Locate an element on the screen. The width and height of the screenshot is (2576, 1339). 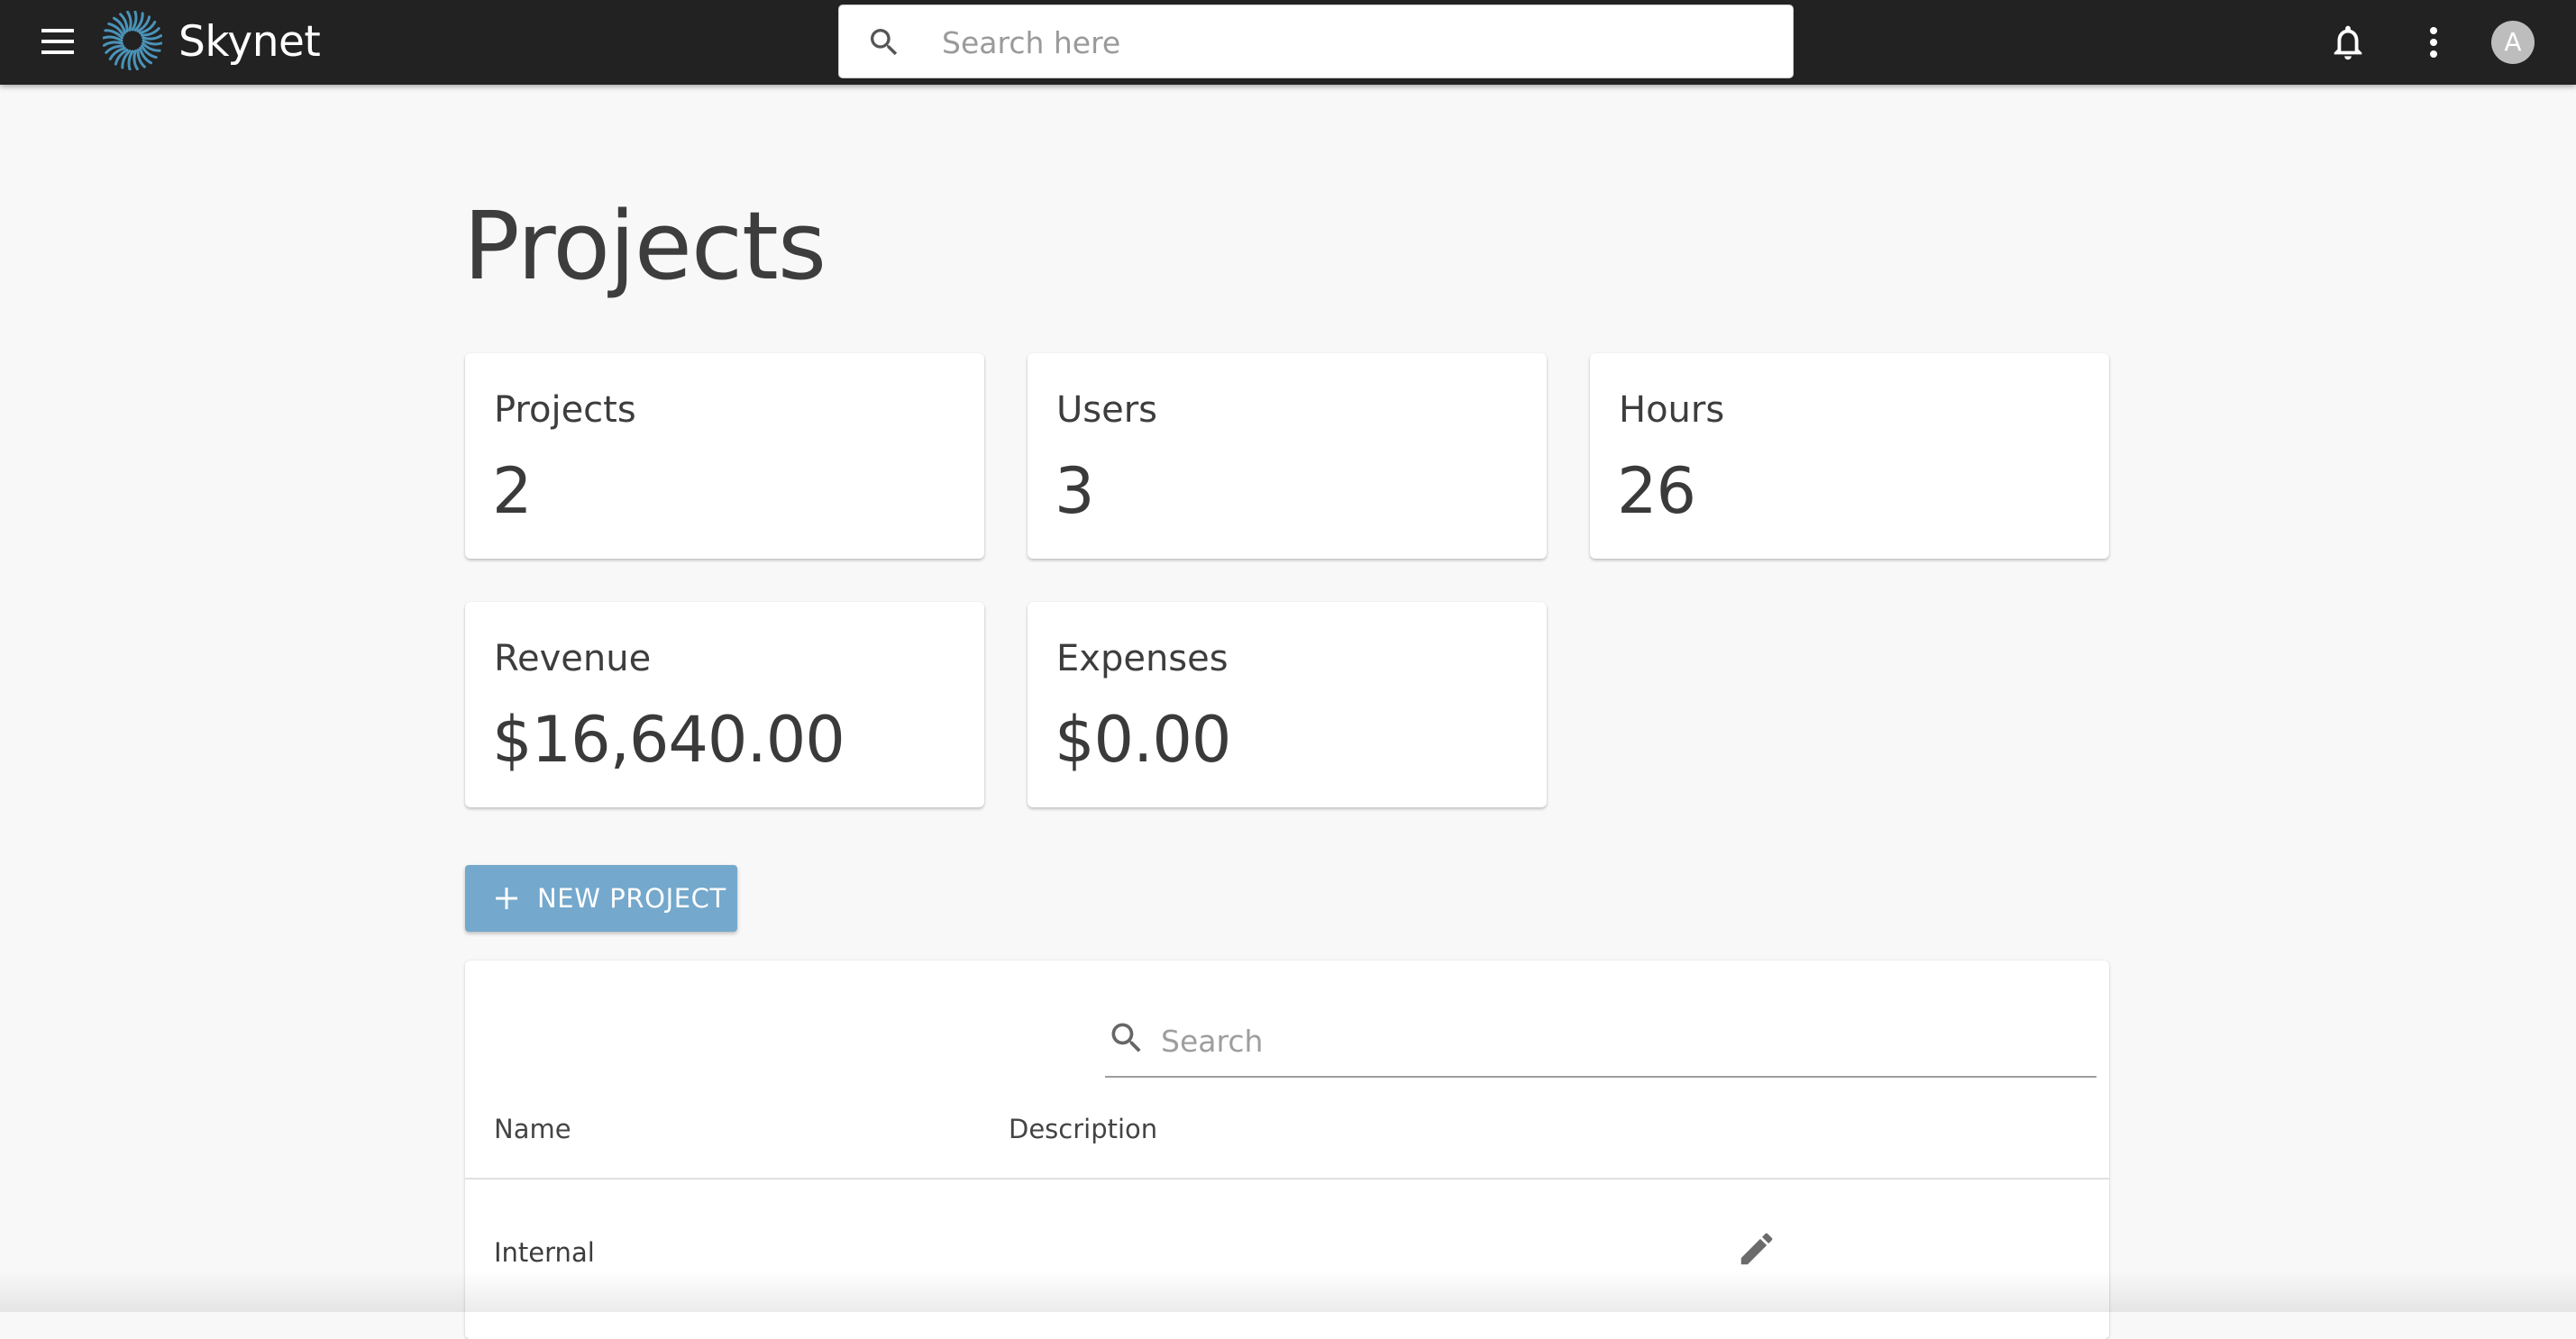
plus-icon is located at coordinates (506, 898).